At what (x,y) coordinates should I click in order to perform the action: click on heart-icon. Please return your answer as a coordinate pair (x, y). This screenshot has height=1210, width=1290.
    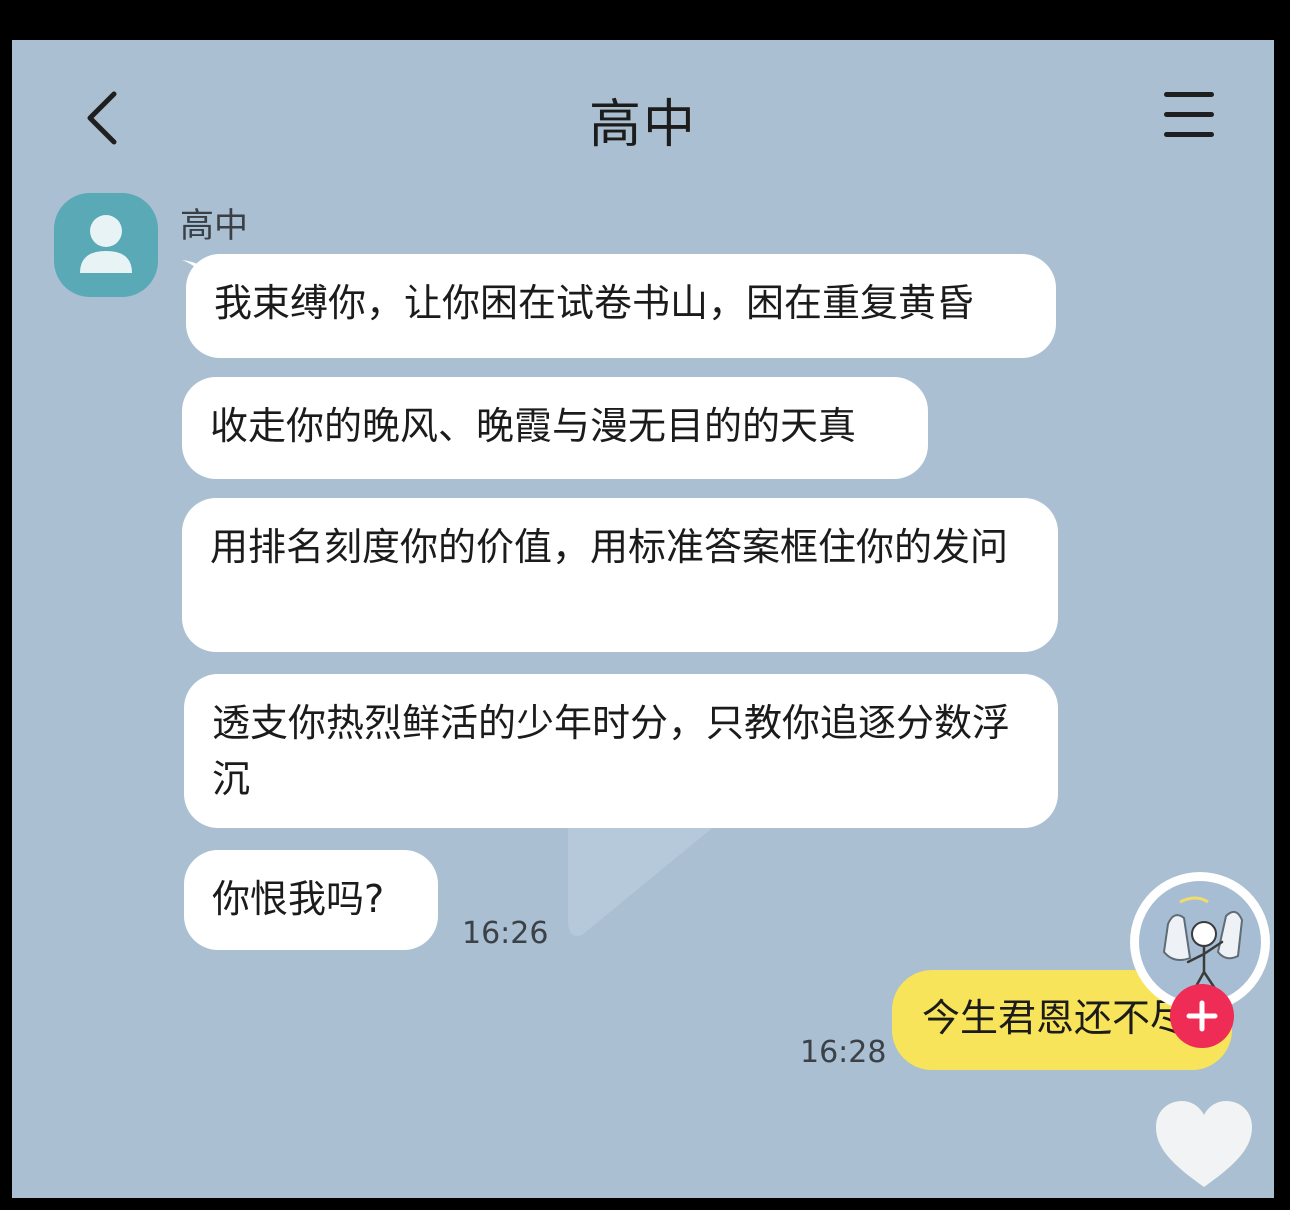
    Looking at the image, I should click on (1204, 1144).